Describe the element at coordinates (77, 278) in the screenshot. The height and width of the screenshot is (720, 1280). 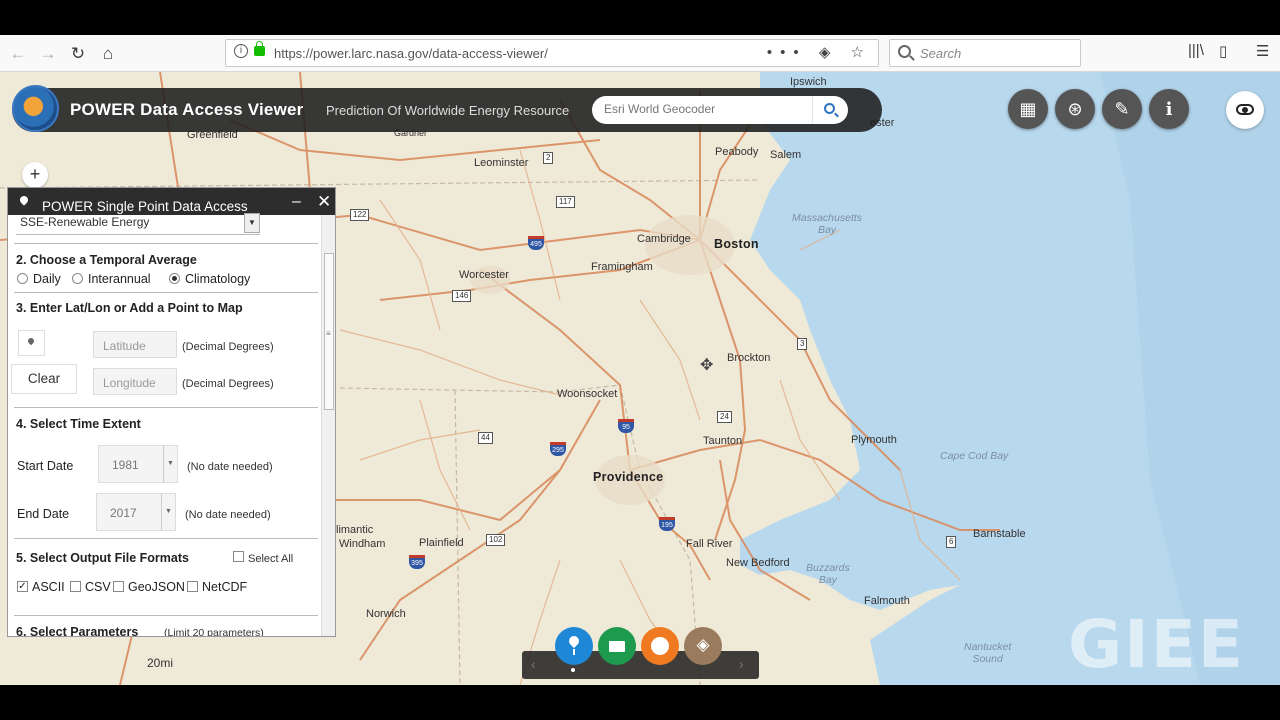
I see `radio-interannual` at that location.